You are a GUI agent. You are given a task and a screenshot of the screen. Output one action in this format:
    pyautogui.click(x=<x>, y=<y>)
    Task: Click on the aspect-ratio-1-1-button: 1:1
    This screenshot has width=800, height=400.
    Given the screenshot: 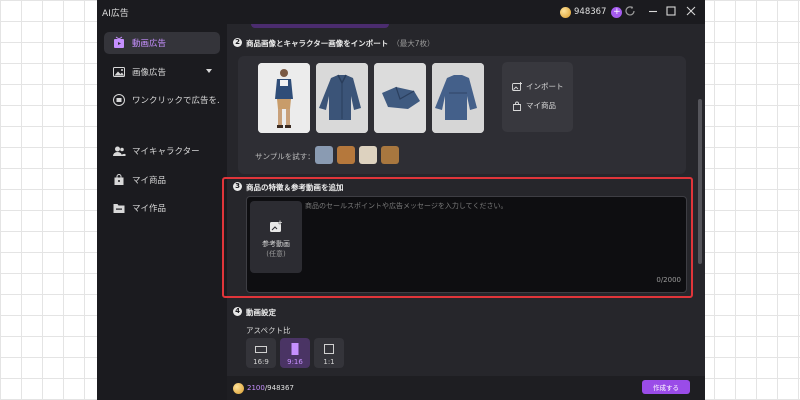 What is the action you would take?
    pyautogui.click(x=329, y=353)
    